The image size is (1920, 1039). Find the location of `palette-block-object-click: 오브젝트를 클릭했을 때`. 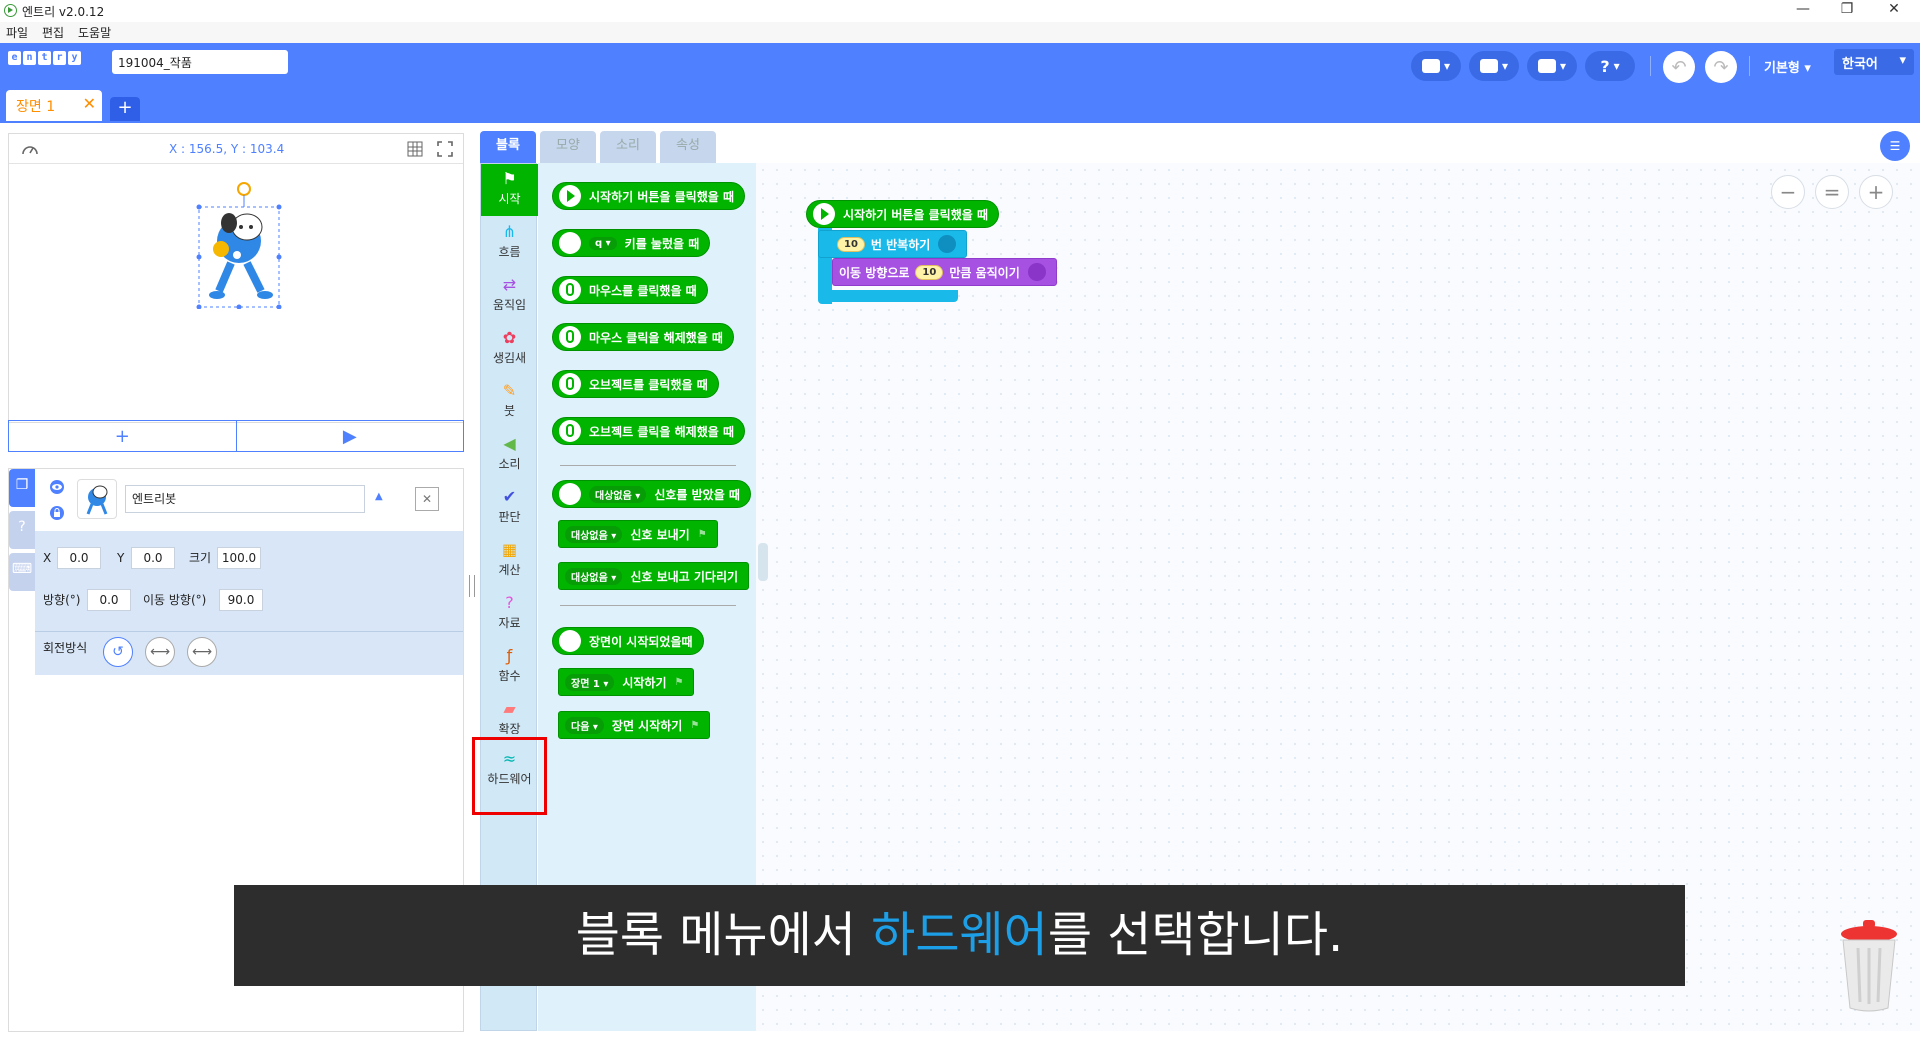

palette-block-object-click: 오브젝트를 클릭했을 때 is located at coordinates (635, 384).